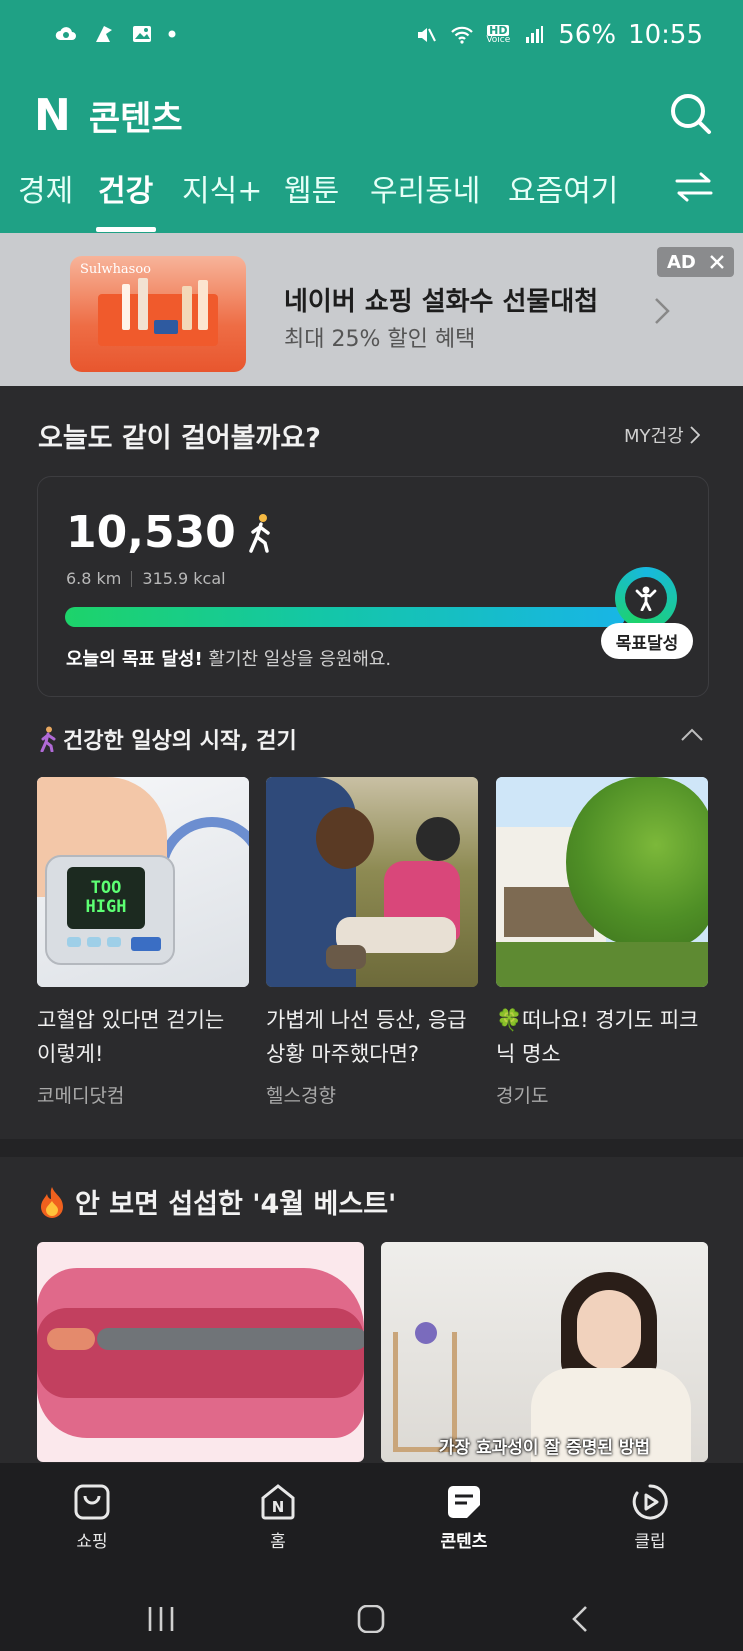 This screenshot has height=1651, width=743. Describe the element at coordinates (278, 1542) in the screenshot. I see `nav-home-label: 홈` at that location.